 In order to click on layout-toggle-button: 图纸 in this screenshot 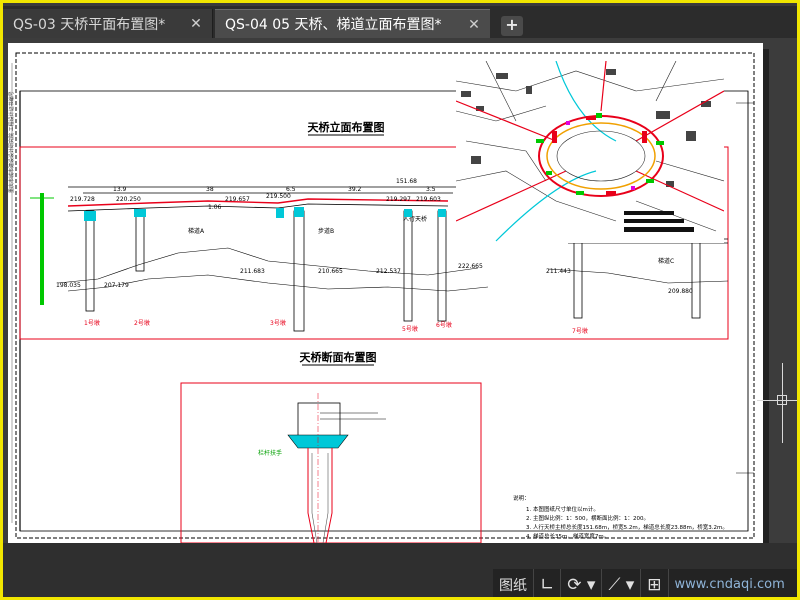, I will do `click(513, 583)`.